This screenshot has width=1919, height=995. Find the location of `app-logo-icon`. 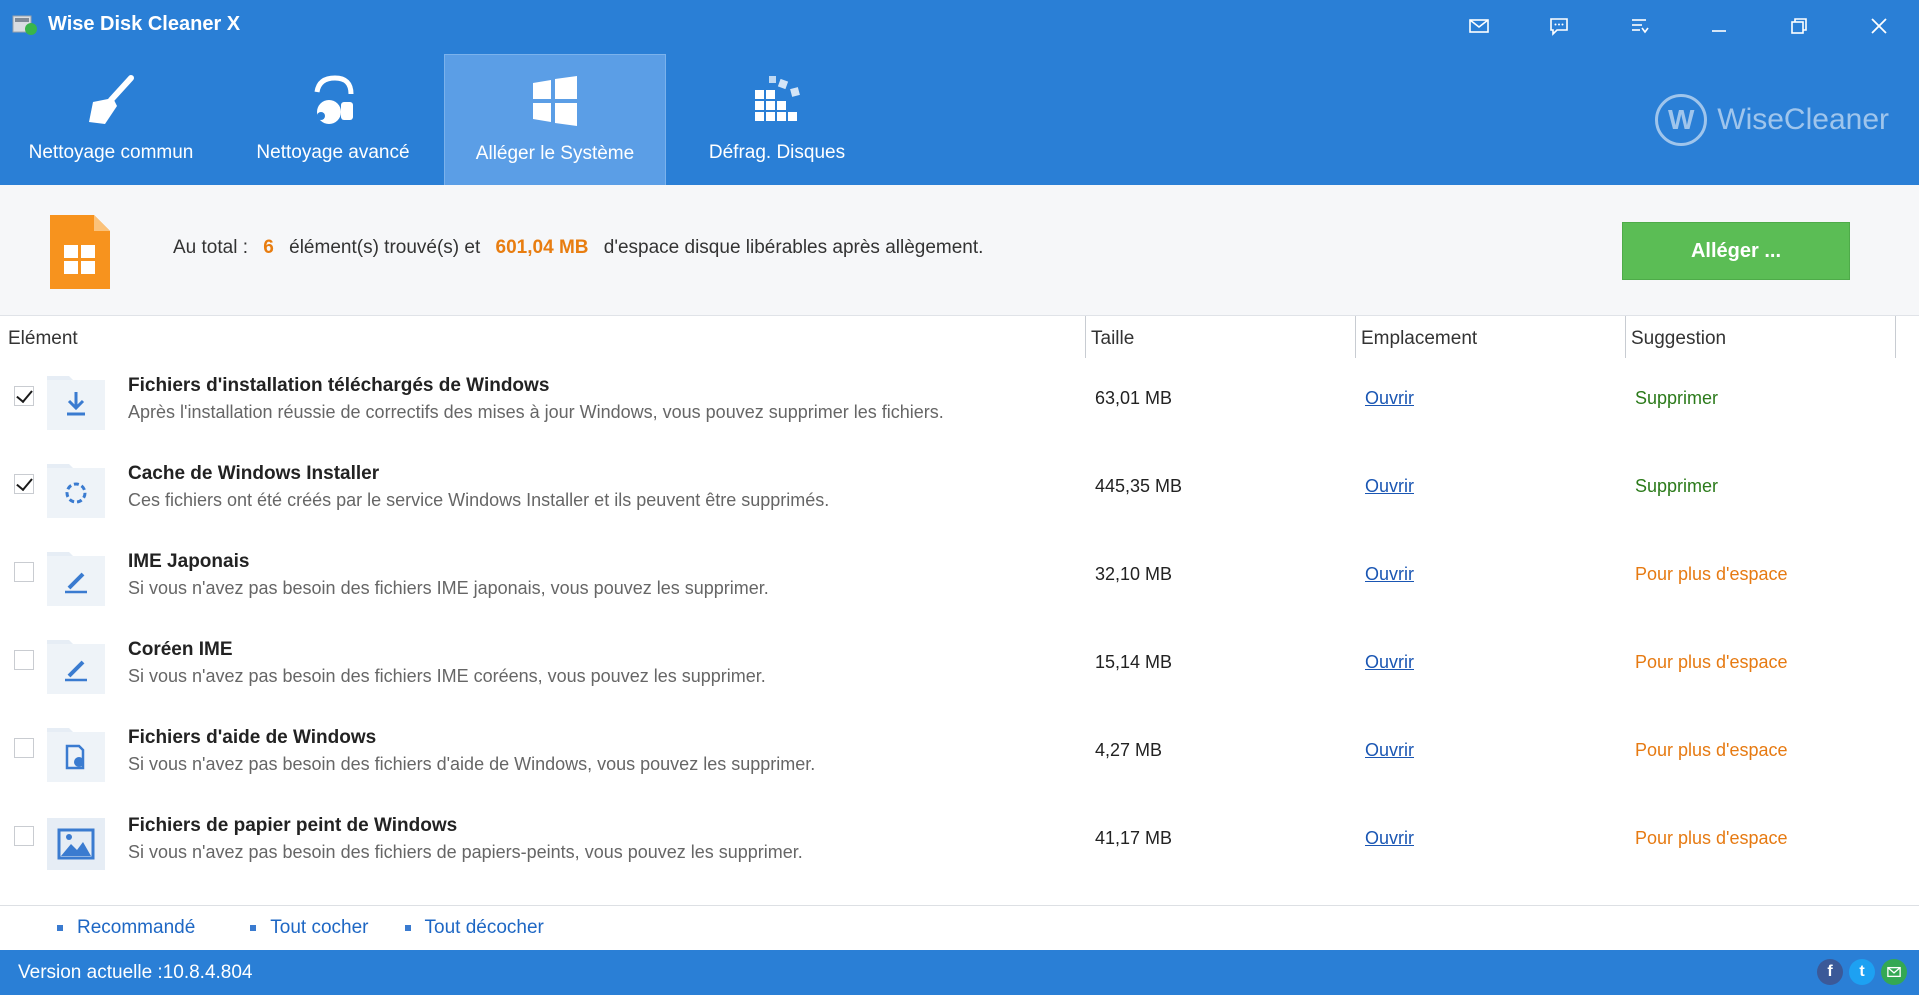

app-logo-icon is located at coordinates (25, 24).